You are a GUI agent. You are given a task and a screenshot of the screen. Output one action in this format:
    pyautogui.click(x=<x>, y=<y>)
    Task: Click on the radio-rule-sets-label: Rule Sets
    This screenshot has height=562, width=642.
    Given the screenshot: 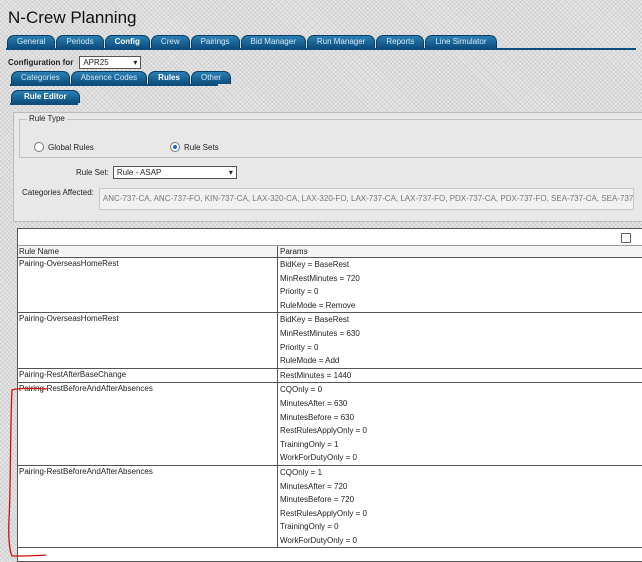 What is the action you would take?
    pyautogui.click(x=201, y=147)
    